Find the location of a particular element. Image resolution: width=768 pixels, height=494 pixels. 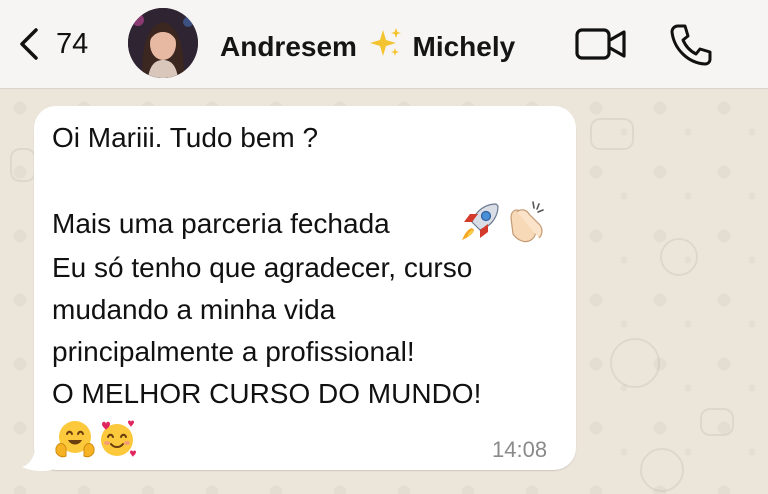

contact-name-first: Andresem is located at coordinates (288, 46).